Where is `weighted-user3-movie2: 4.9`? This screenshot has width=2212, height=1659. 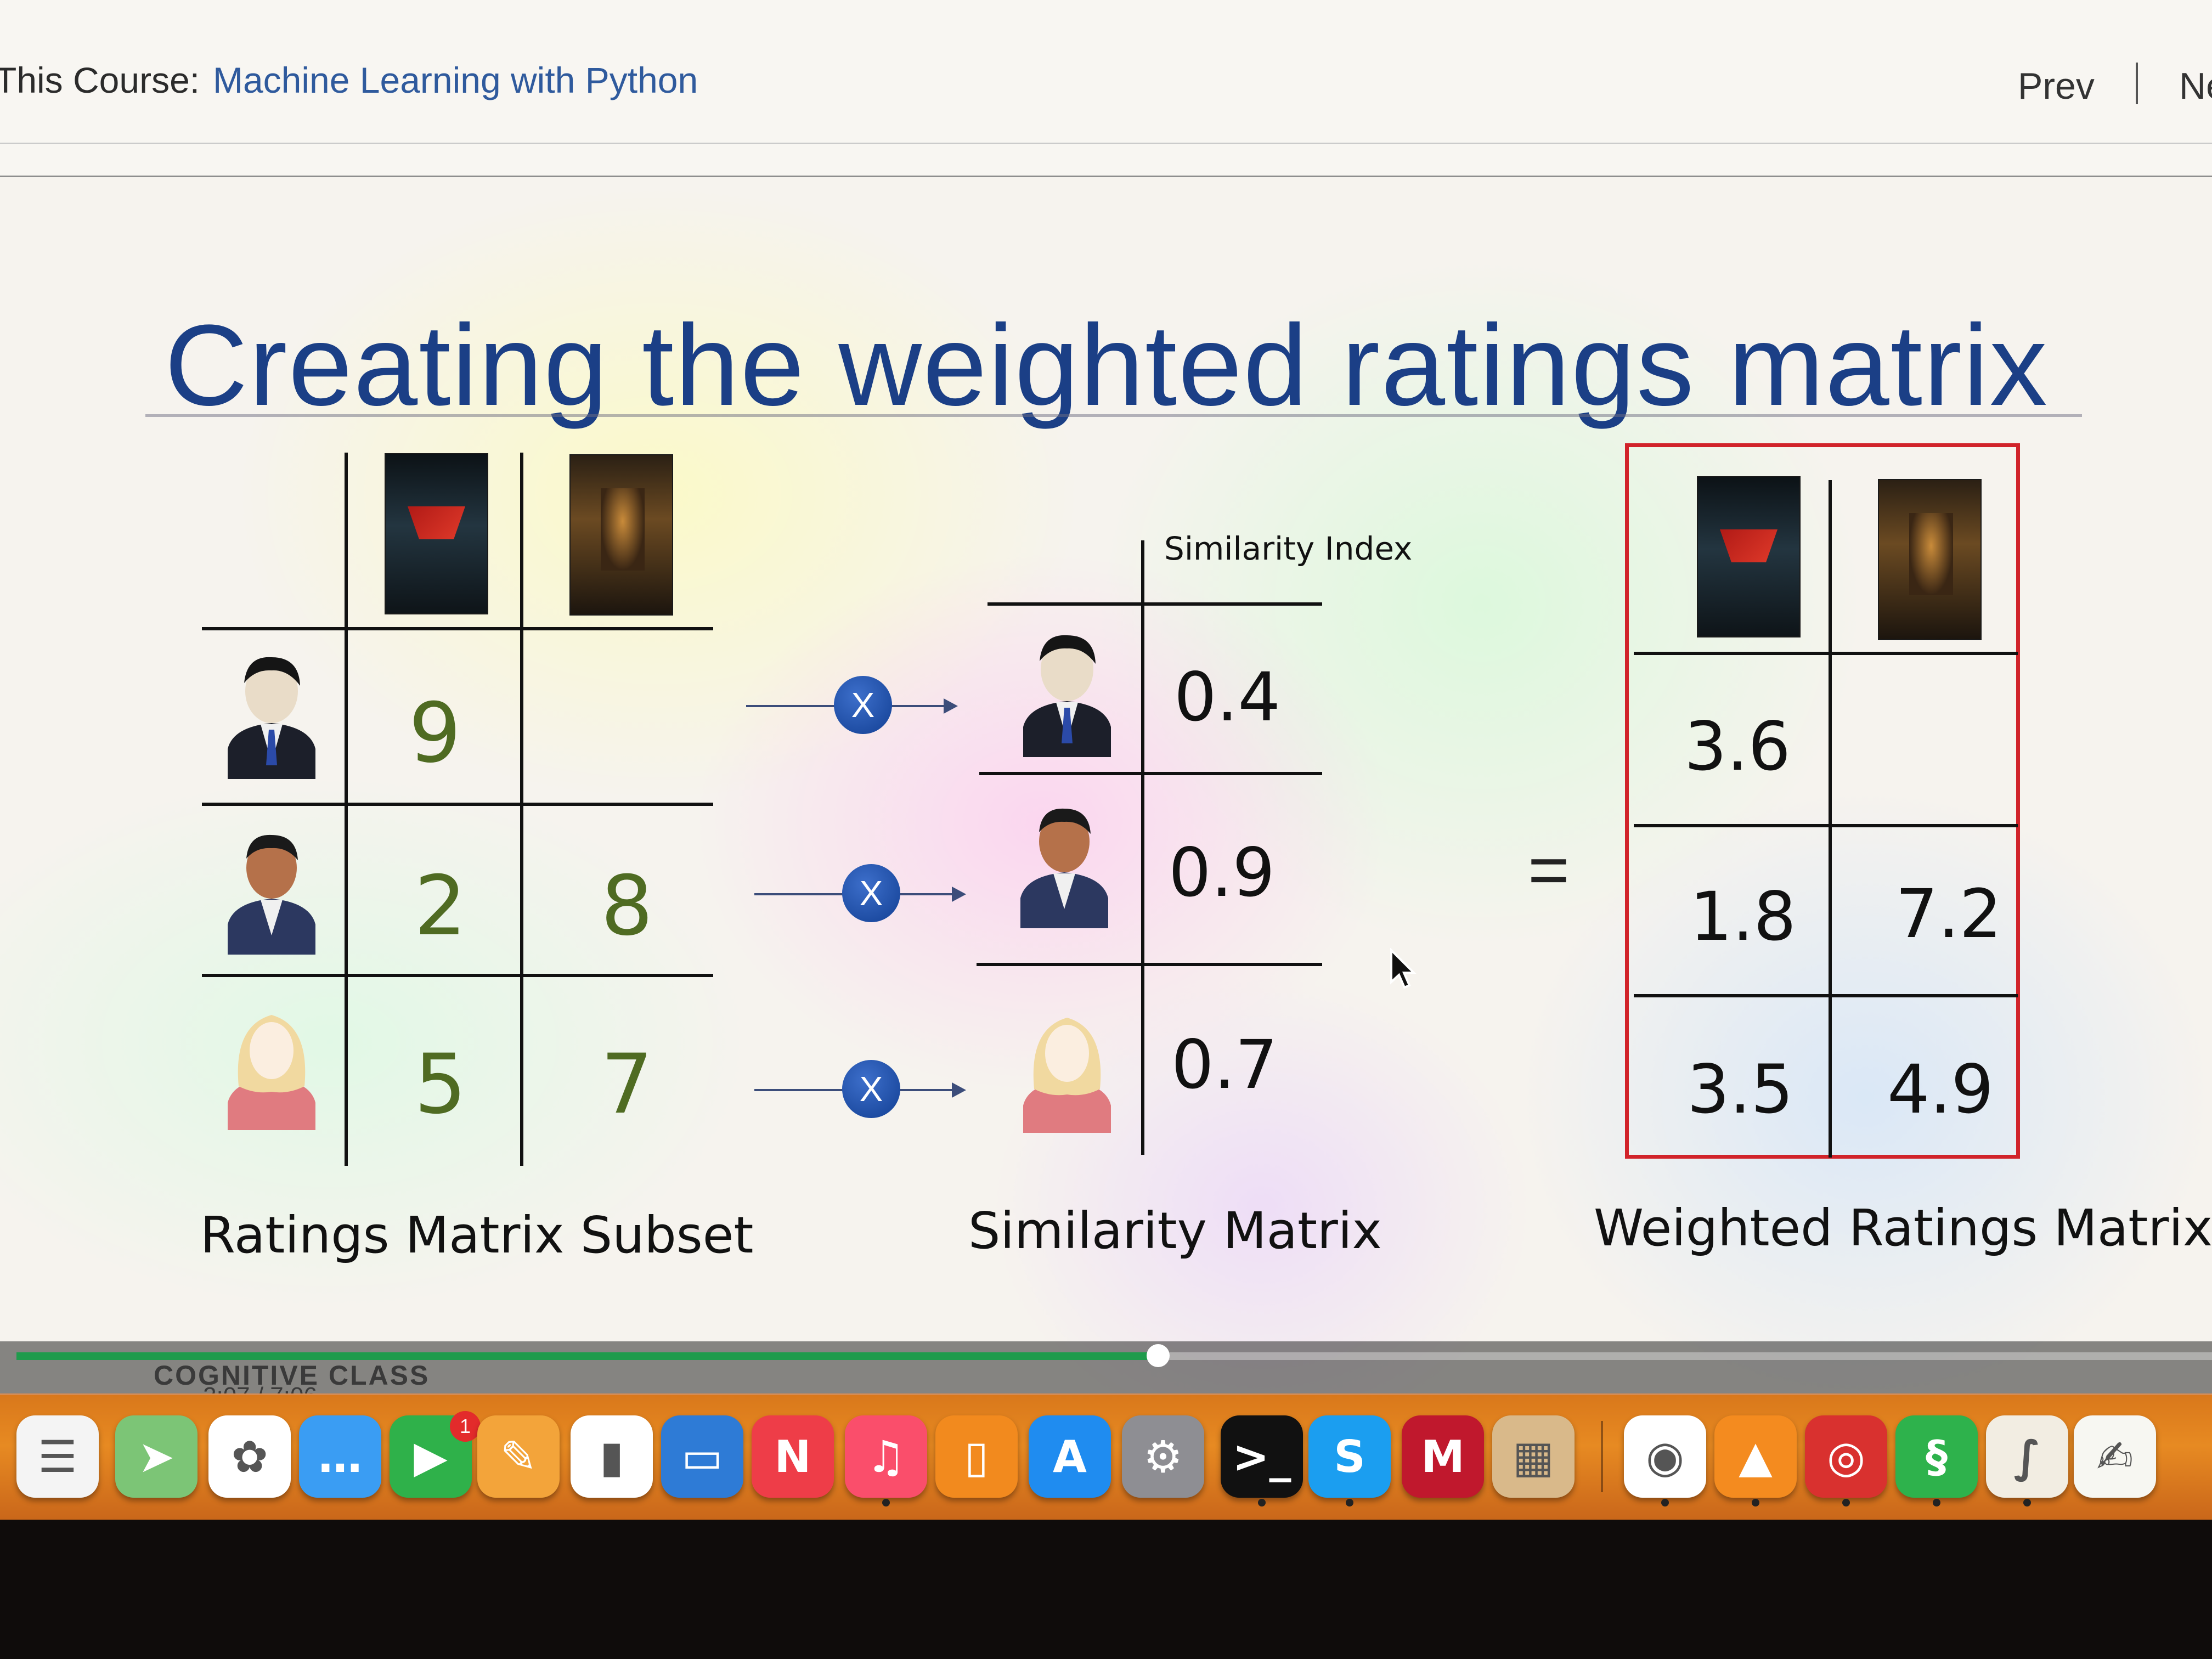 weighted-user3-movie2: 4.9 is located at coordinates (1940, 1089).